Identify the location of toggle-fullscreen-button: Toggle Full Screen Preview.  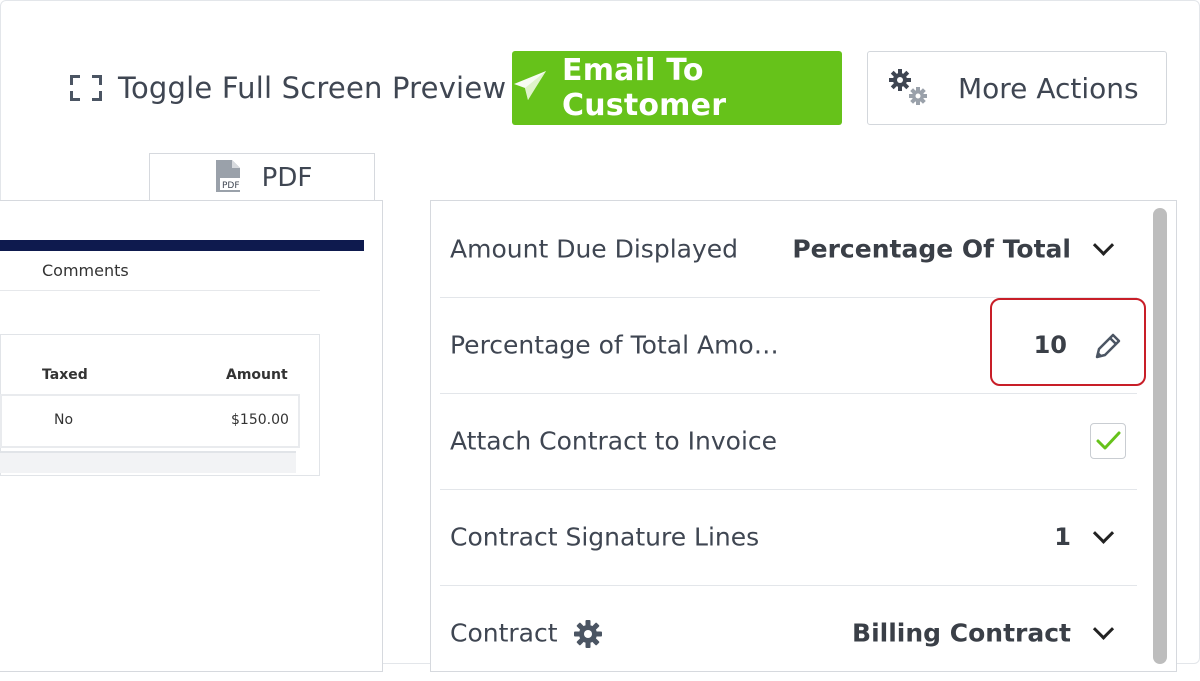
(288, 88).